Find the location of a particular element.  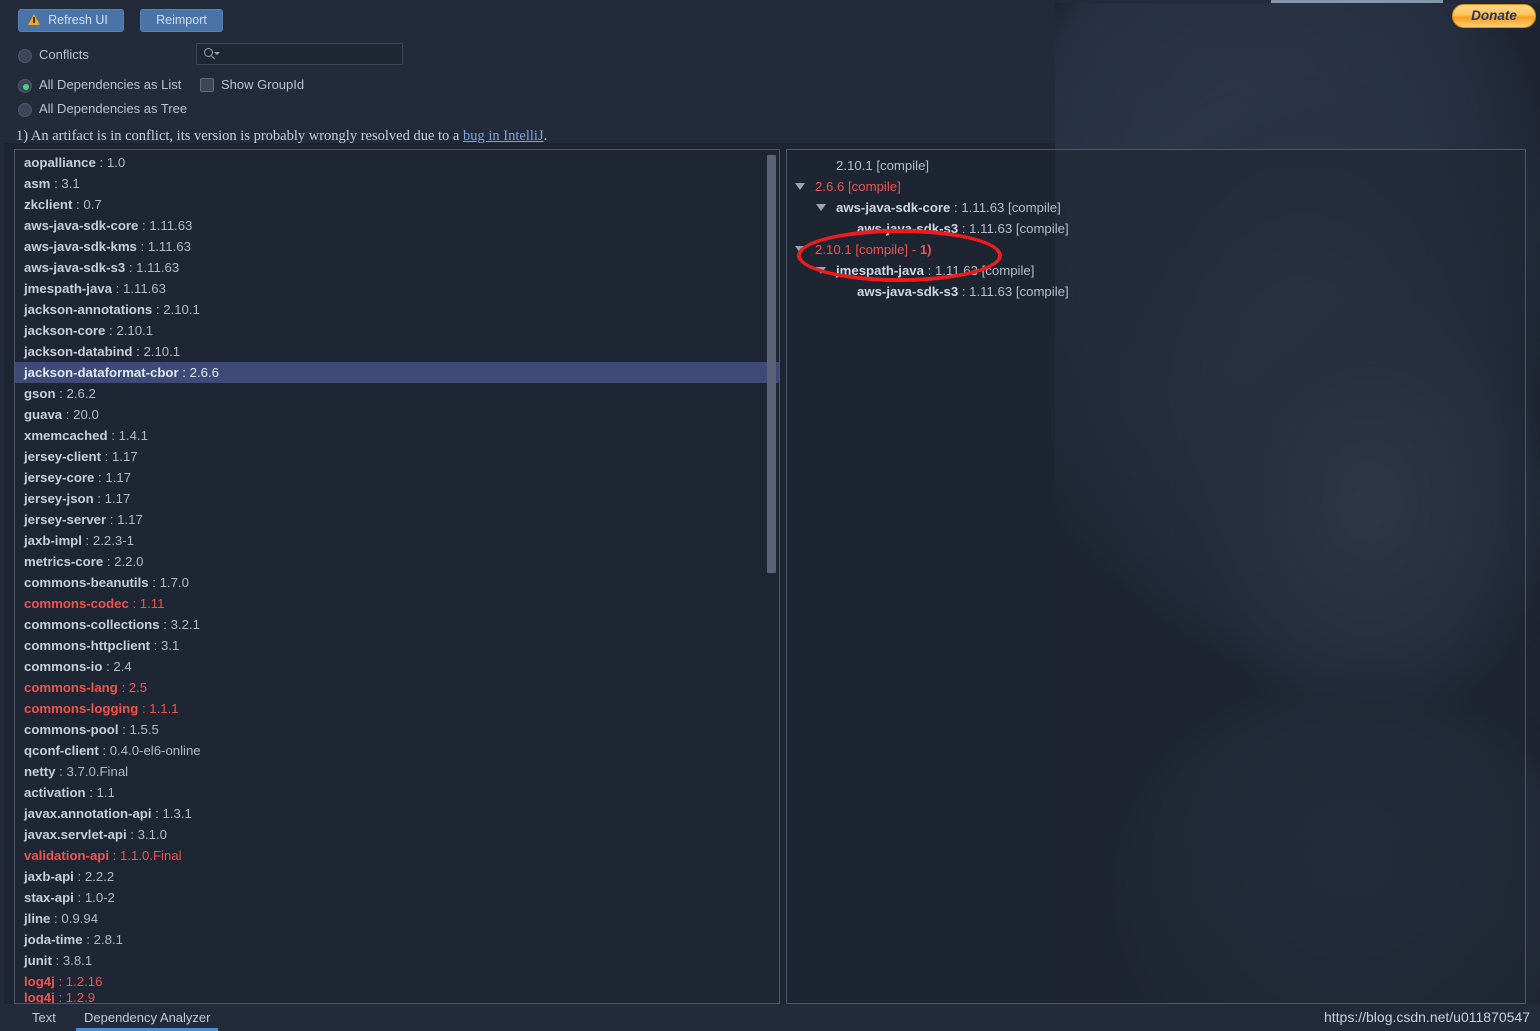

radio-circle-selected-icon is located at coordinates (25, 86).